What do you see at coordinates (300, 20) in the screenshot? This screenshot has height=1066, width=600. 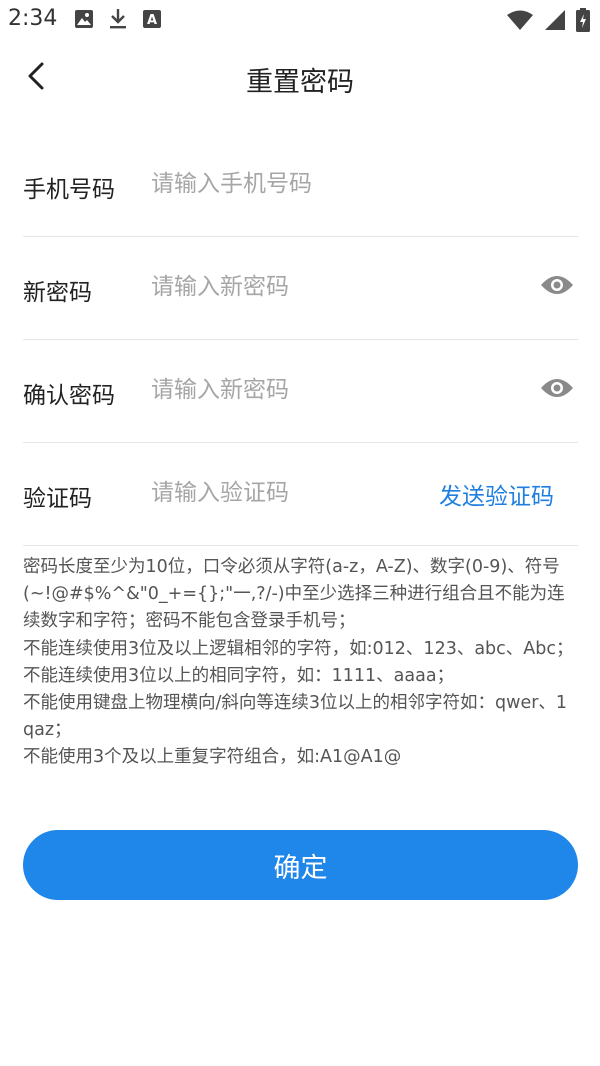 I see `status-bar: 2:34 A` at bounding box center [300, 20].